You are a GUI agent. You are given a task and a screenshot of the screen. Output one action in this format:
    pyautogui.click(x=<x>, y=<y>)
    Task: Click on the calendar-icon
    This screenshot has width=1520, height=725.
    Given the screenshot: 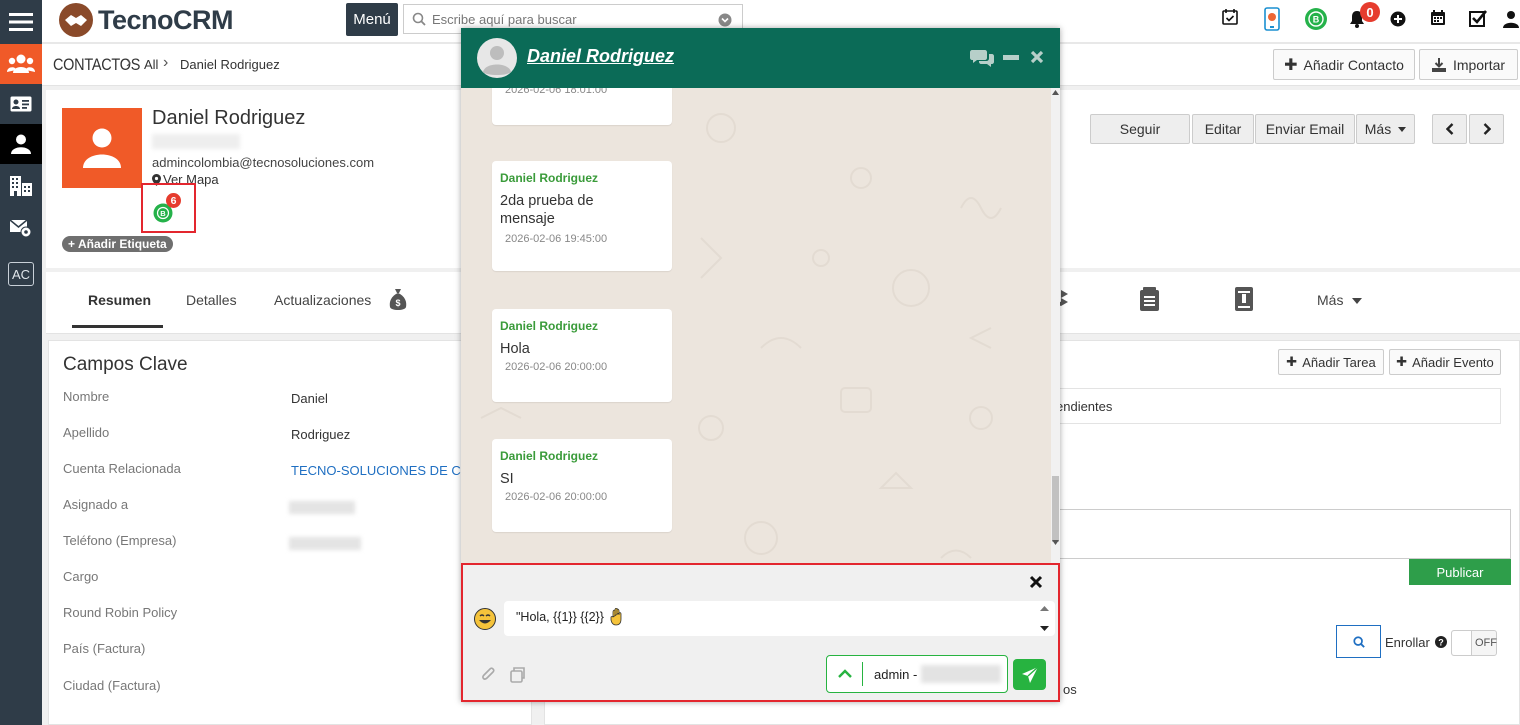 What is the action you would take?
    pyautogui.click(x=1438, y=17)
    